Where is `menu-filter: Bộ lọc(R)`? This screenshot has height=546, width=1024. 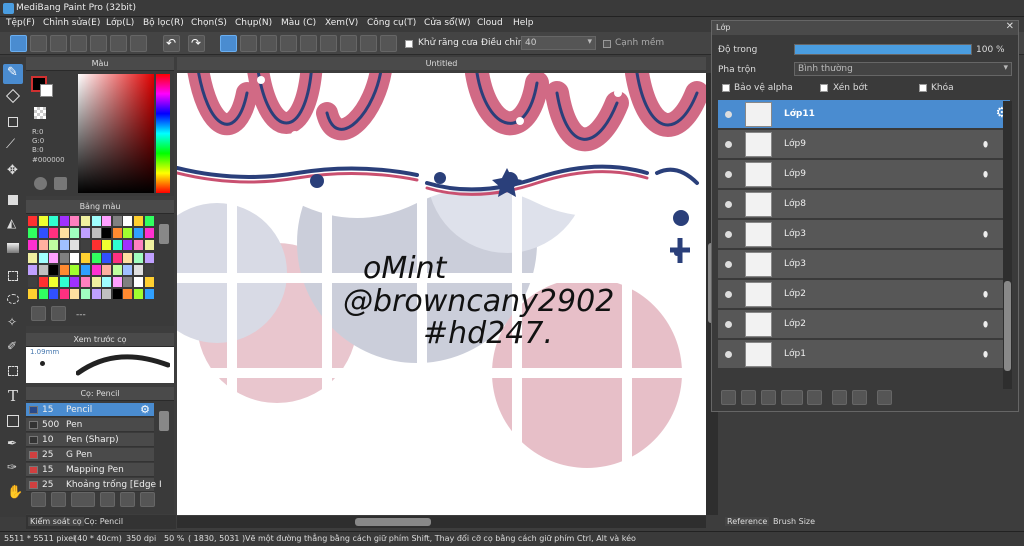
menu-filter: Bộ lọc(R) is located at coordinates (163, 23).